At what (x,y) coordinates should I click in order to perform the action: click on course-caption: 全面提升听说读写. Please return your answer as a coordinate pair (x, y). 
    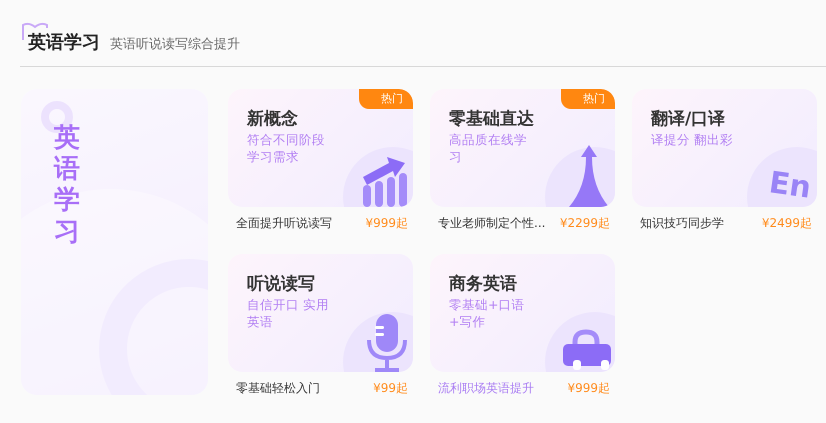
    Looking at the image, I should click on (284, 223).